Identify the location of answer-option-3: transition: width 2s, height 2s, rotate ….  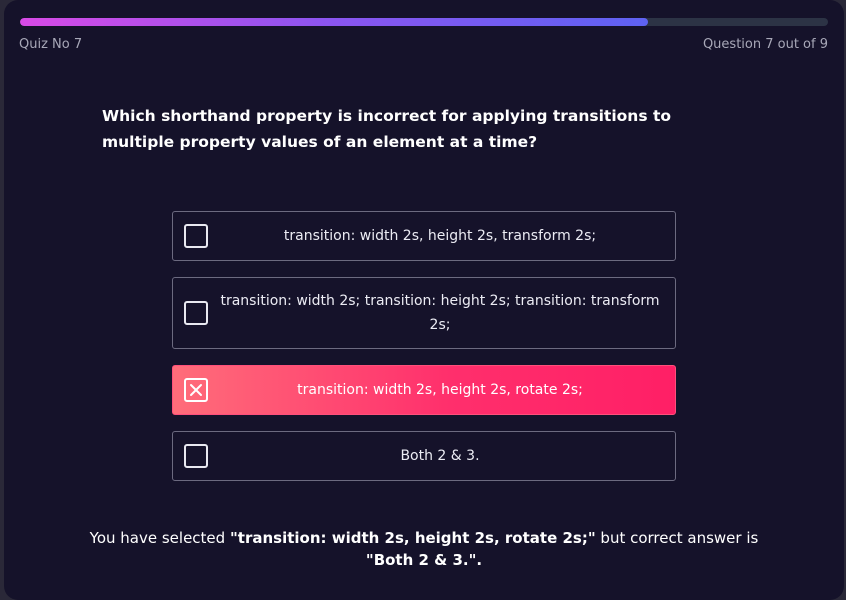
(424, 390).